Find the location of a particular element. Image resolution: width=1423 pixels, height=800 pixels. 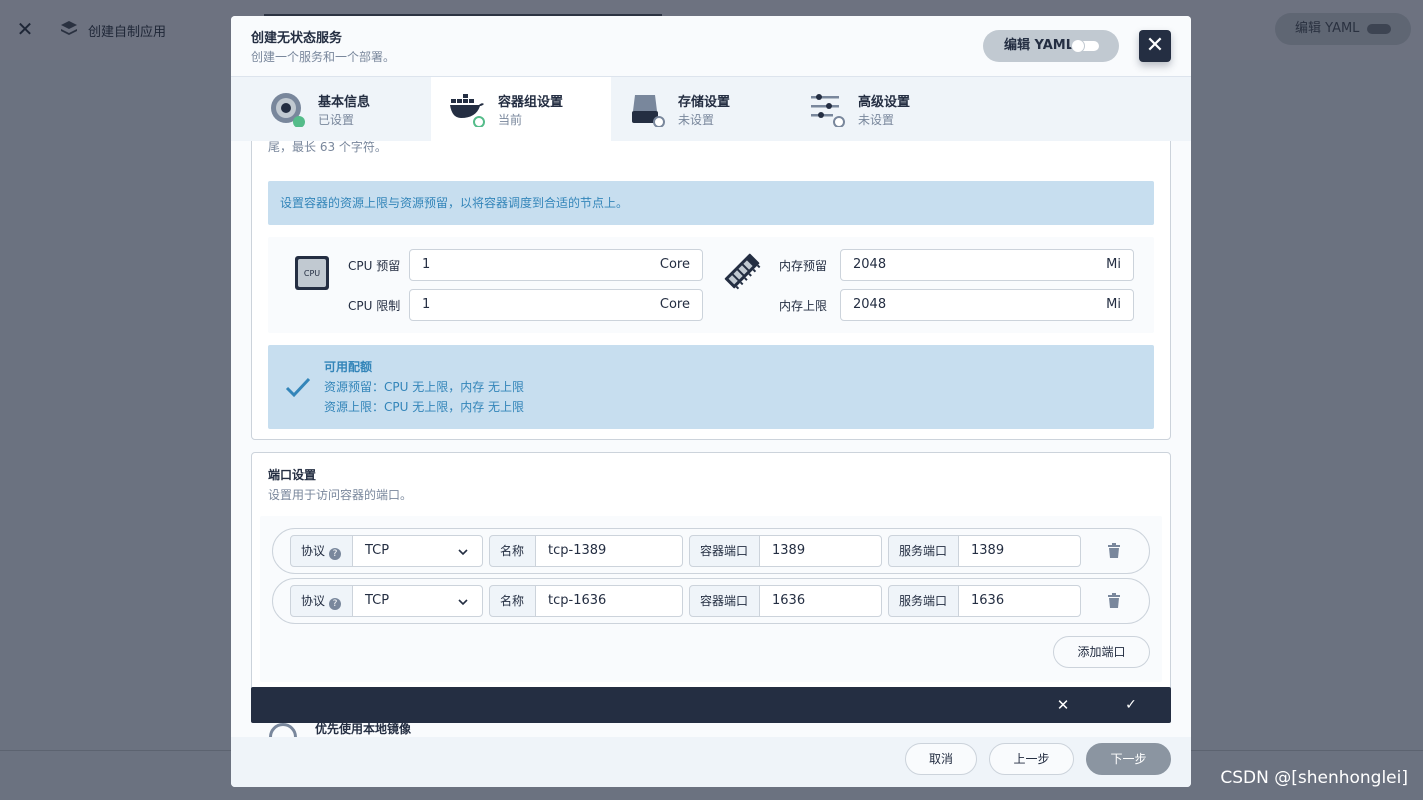

check-icon is located at coordinates (298, 387).